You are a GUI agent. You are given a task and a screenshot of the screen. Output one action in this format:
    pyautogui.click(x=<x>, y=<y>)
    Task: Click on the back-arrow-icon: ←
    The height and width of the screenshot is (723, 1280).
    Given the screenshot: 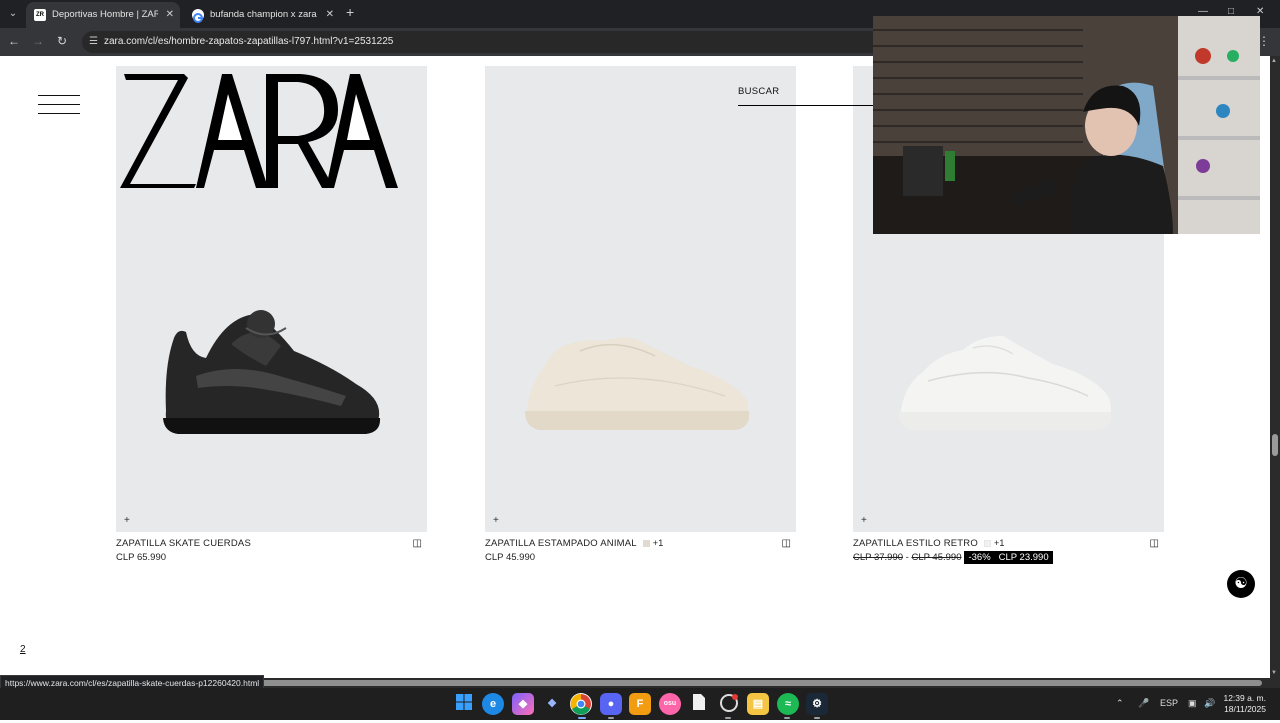 What is the action you would take?
    pyautogui.click(x=14, y=41)
    